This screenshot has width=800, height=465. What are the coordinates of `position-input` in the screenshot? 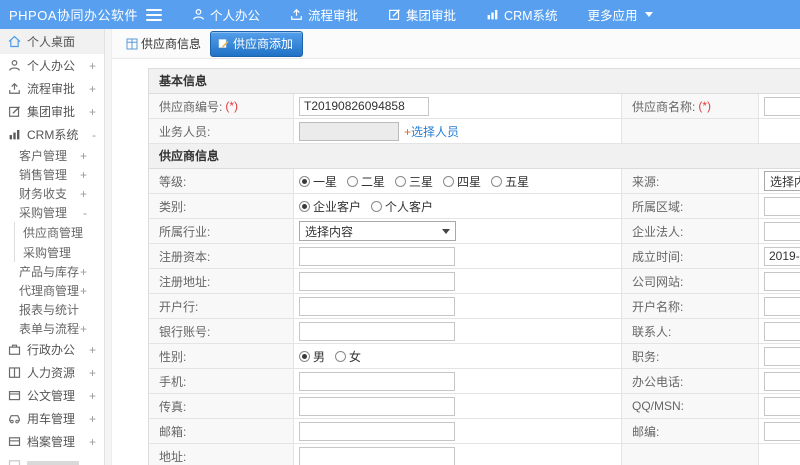 It's located at (782, 356).